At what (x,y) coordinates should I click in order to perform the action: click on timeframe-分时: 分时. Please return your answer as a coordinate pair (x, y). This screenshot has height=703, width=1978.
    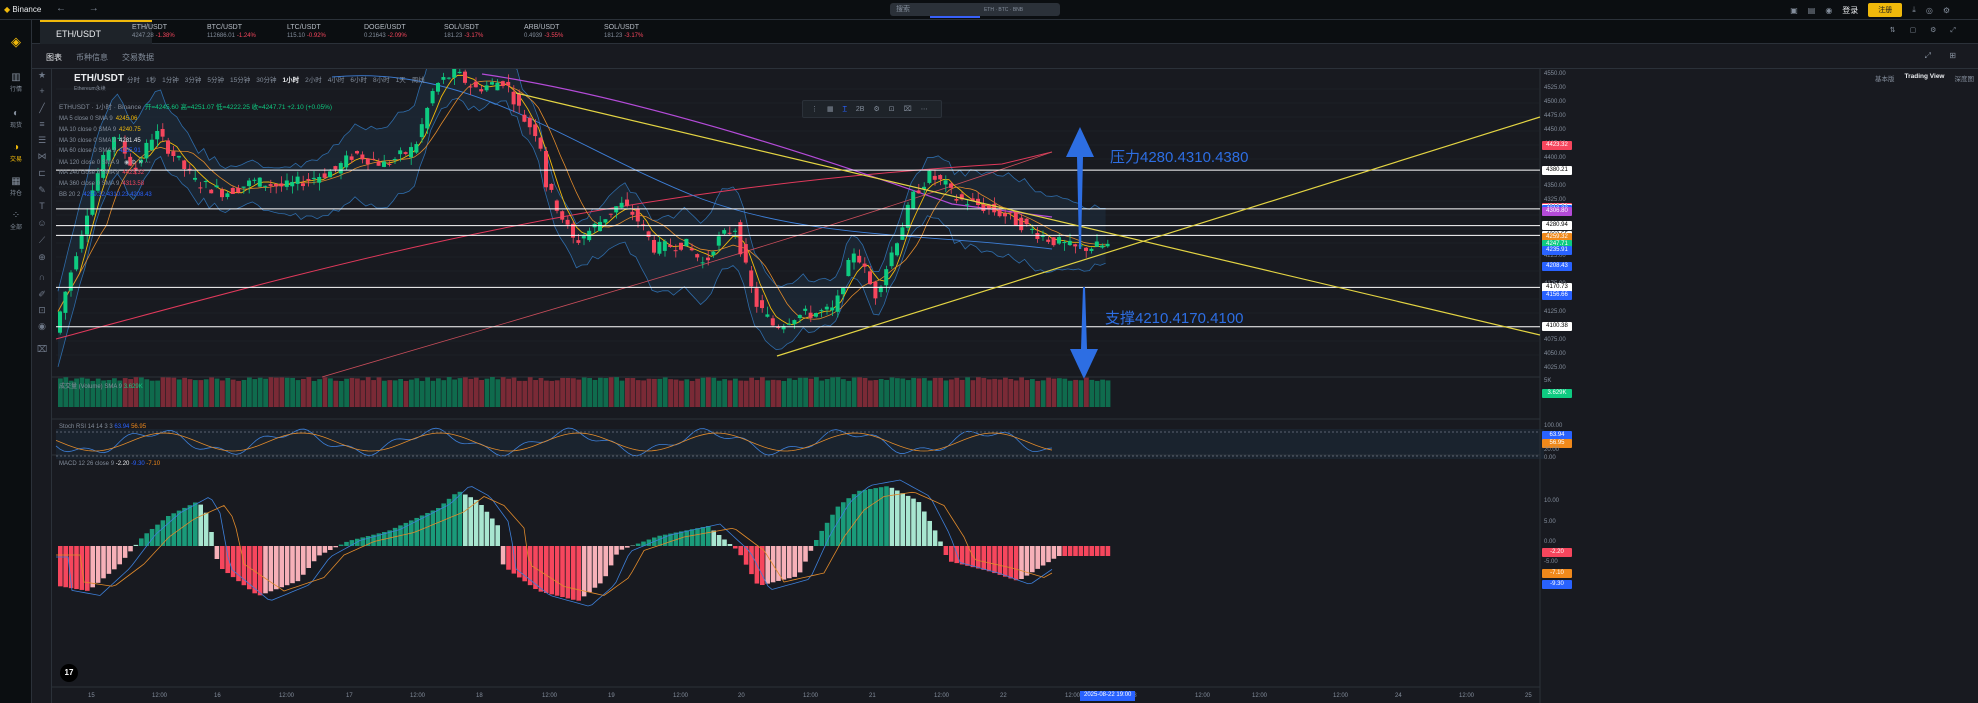
    Looking at the image, I should click on (133, 79).